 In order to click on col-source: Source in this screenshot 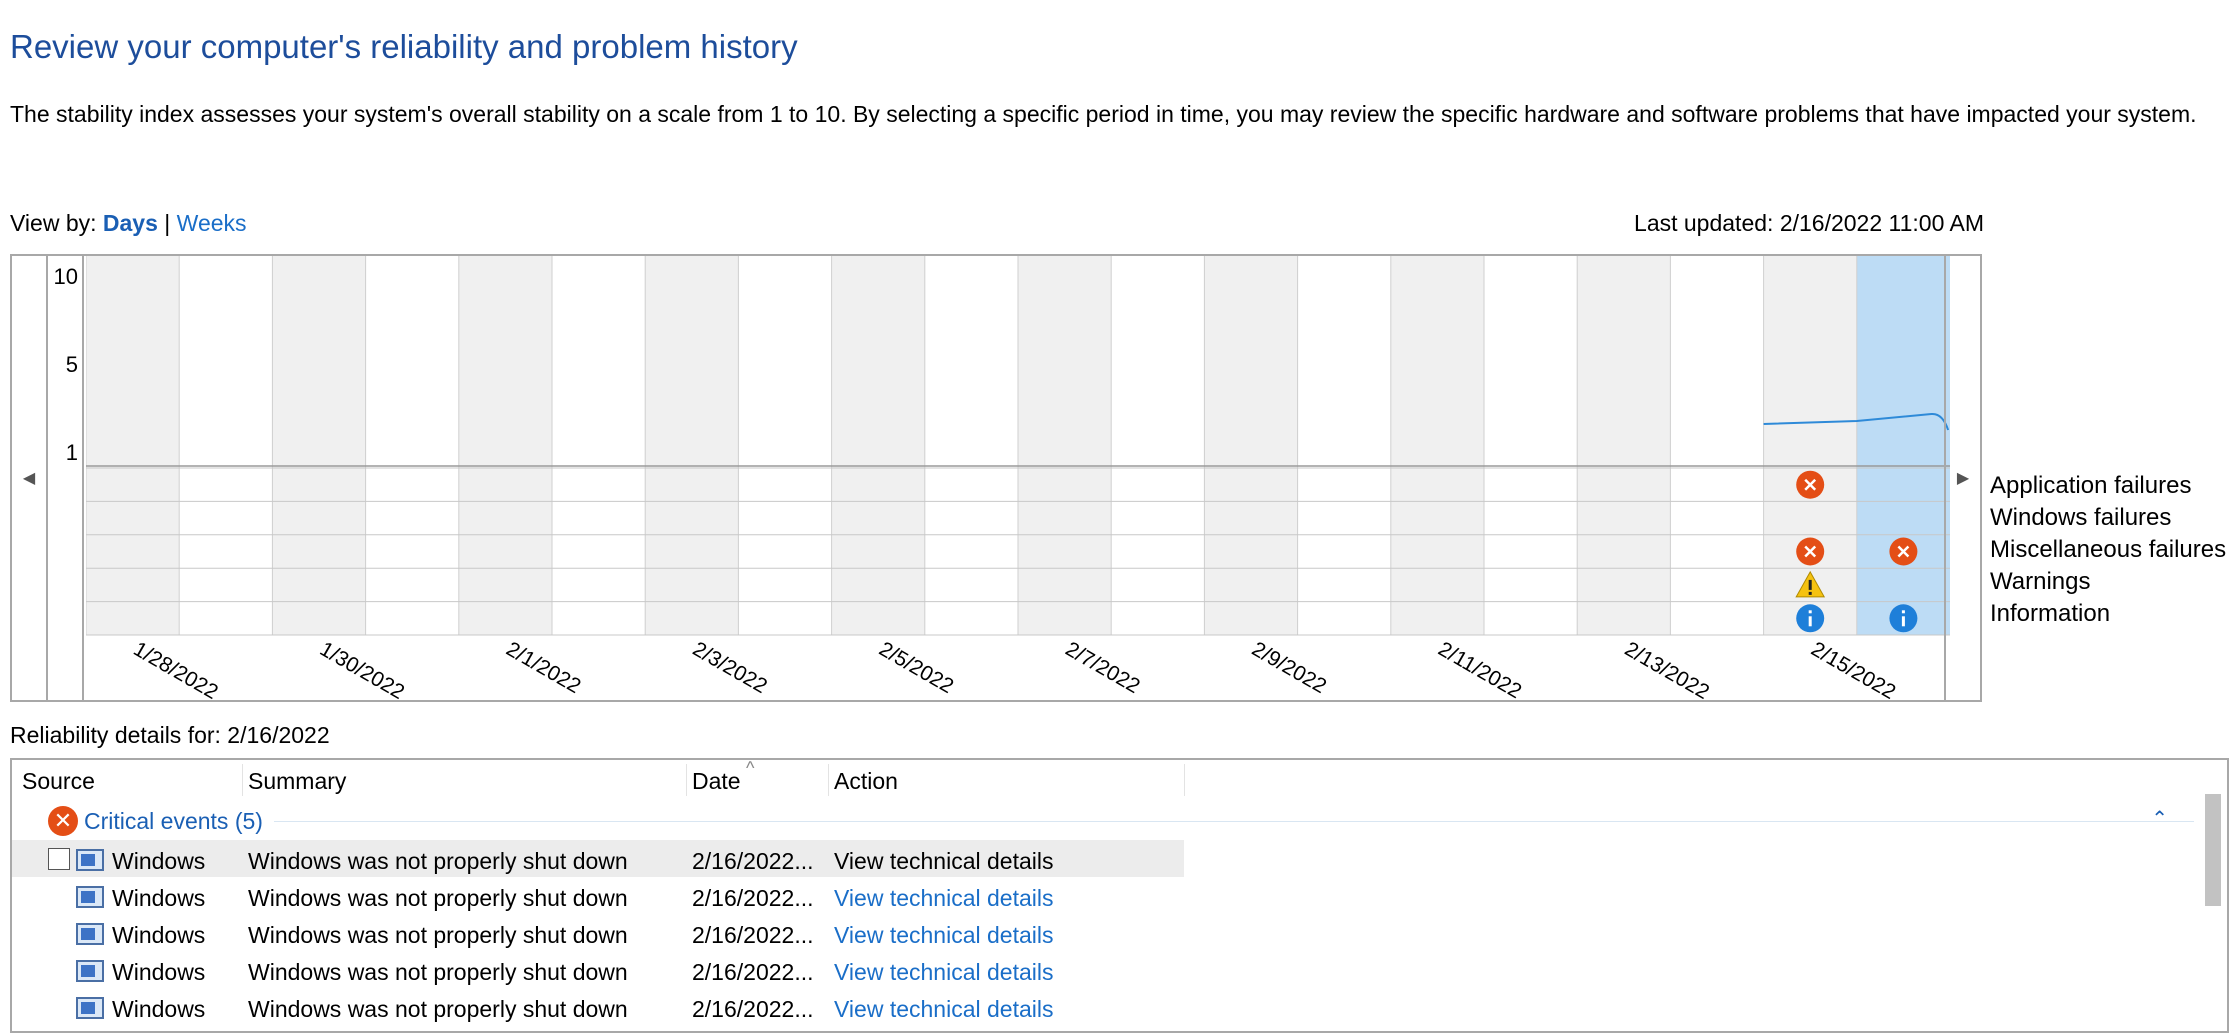, I will do `click(58, 781)`.